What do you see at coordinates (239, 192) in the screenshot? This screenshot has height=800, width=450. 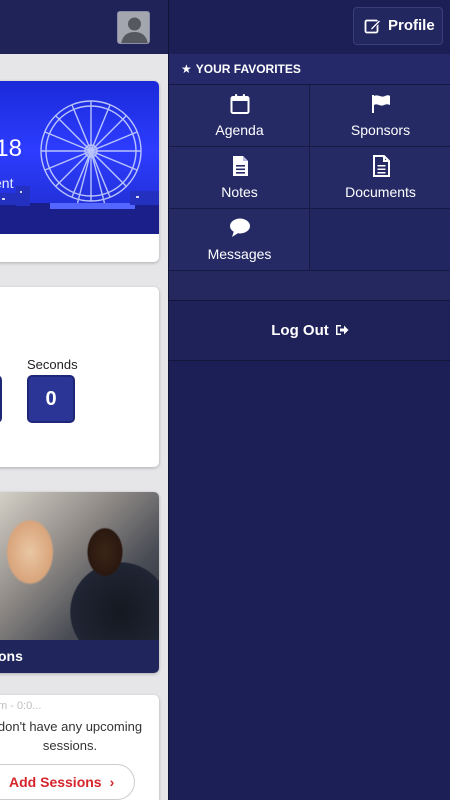 I see `favorite-label-notes: Notes` at bounding box center [239, 192].